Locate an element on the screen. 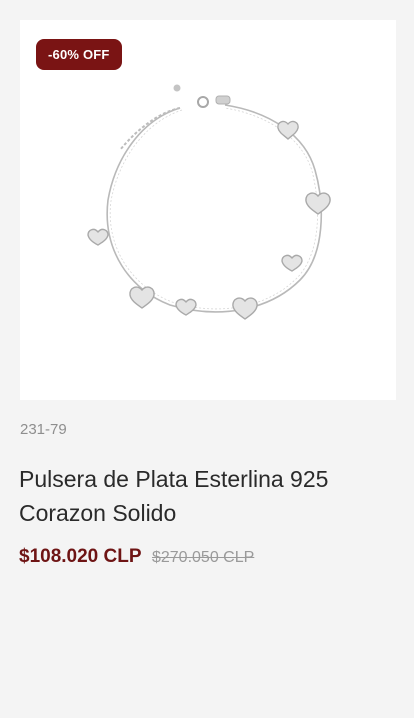  sale-price: $108.020 CLP is located at coordinates (80, 556).